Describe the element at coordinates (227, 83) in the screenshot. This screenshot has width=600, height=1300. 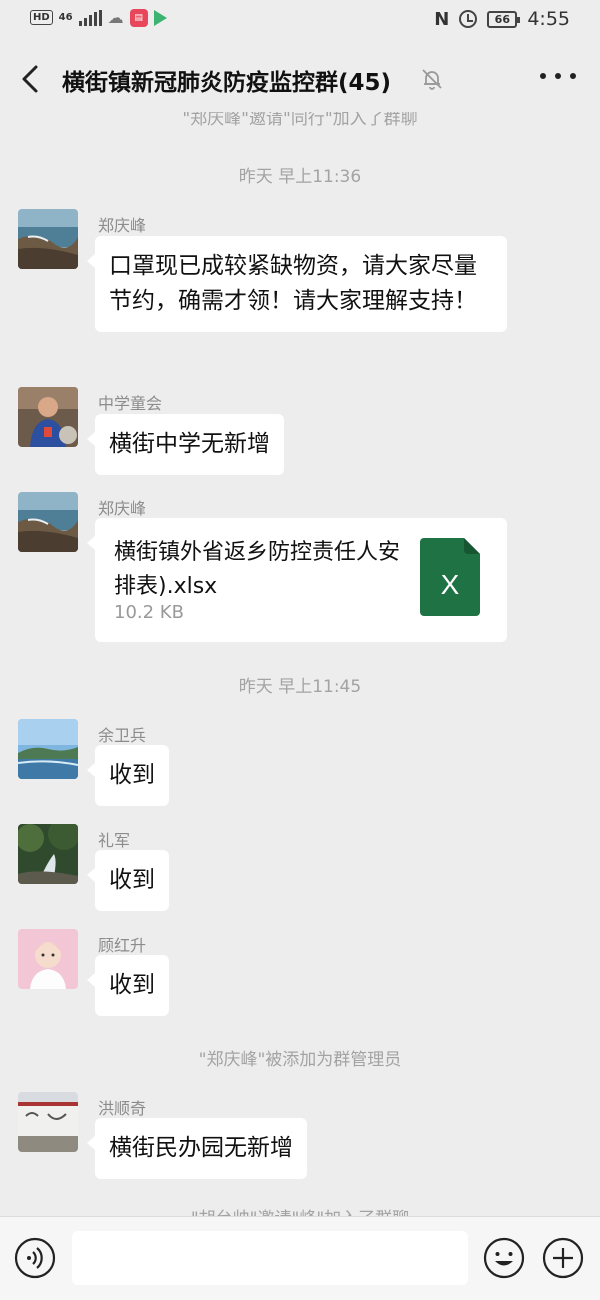
I see `chat-title: 横街镇新冠肺炎防疫监控群(45)` at that location.